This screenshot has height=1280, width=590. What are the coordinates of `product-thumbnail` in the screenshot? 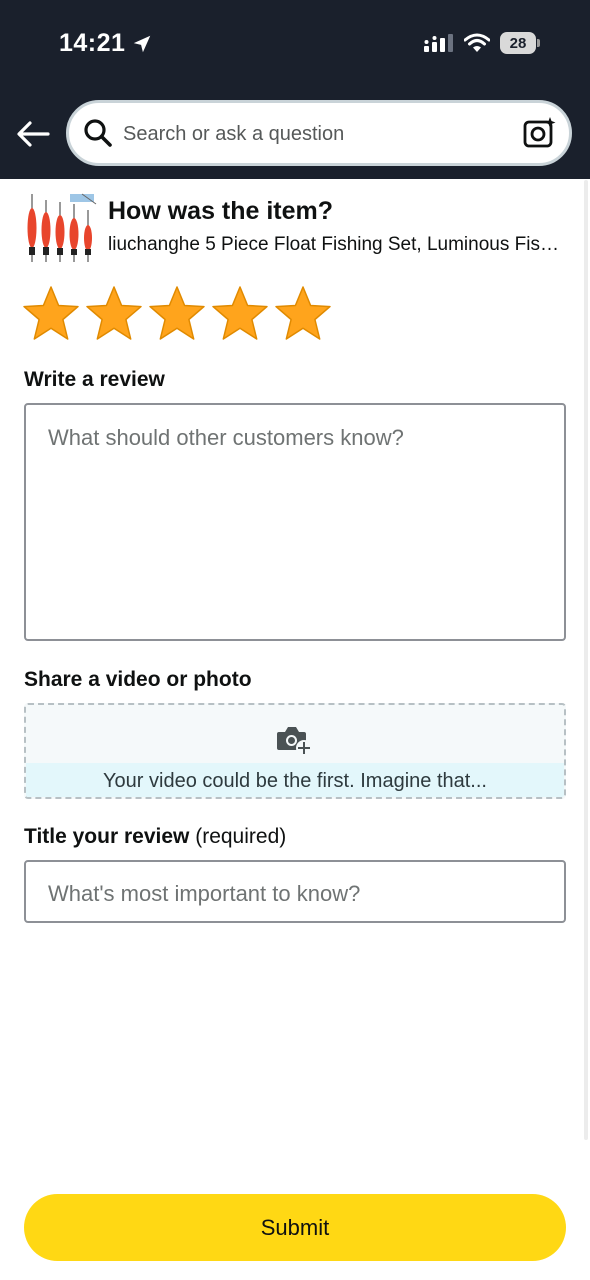 It's located at (62, 227).